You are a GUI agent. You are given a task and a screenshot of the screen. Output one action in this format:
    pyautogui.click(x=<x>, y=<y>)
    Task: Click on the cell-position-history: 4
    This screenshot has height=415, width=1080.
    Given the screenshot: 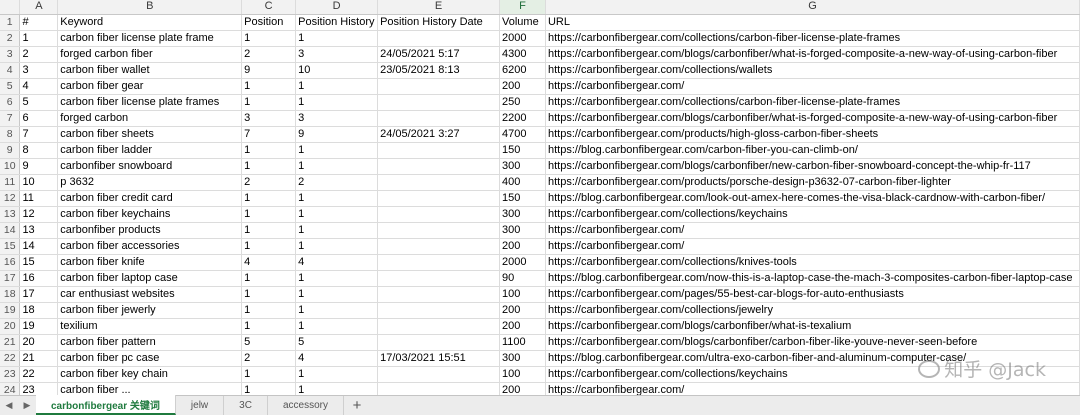 What is the action you would take?
    pyautogui.click(x=337, y=358)
    